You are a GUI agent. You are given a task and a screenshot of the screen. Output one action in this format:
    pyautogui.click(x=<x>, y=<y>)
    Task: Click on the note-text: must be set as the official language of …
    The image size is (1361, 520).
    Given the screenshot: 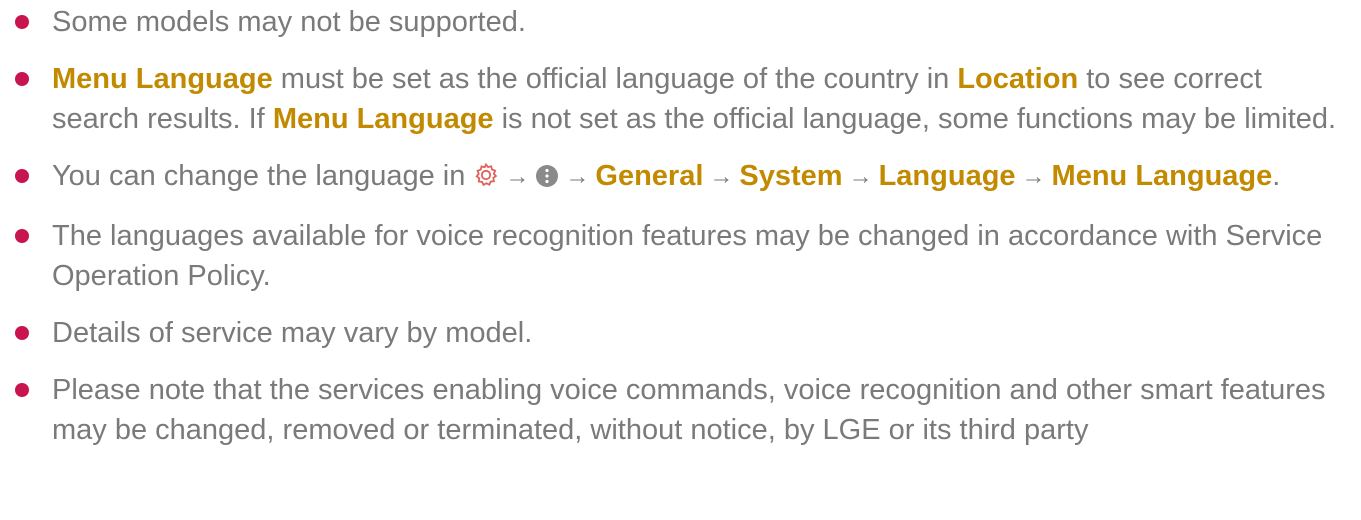 What is the action you would take?
    pyautogui.click(x=615, y=79)
    